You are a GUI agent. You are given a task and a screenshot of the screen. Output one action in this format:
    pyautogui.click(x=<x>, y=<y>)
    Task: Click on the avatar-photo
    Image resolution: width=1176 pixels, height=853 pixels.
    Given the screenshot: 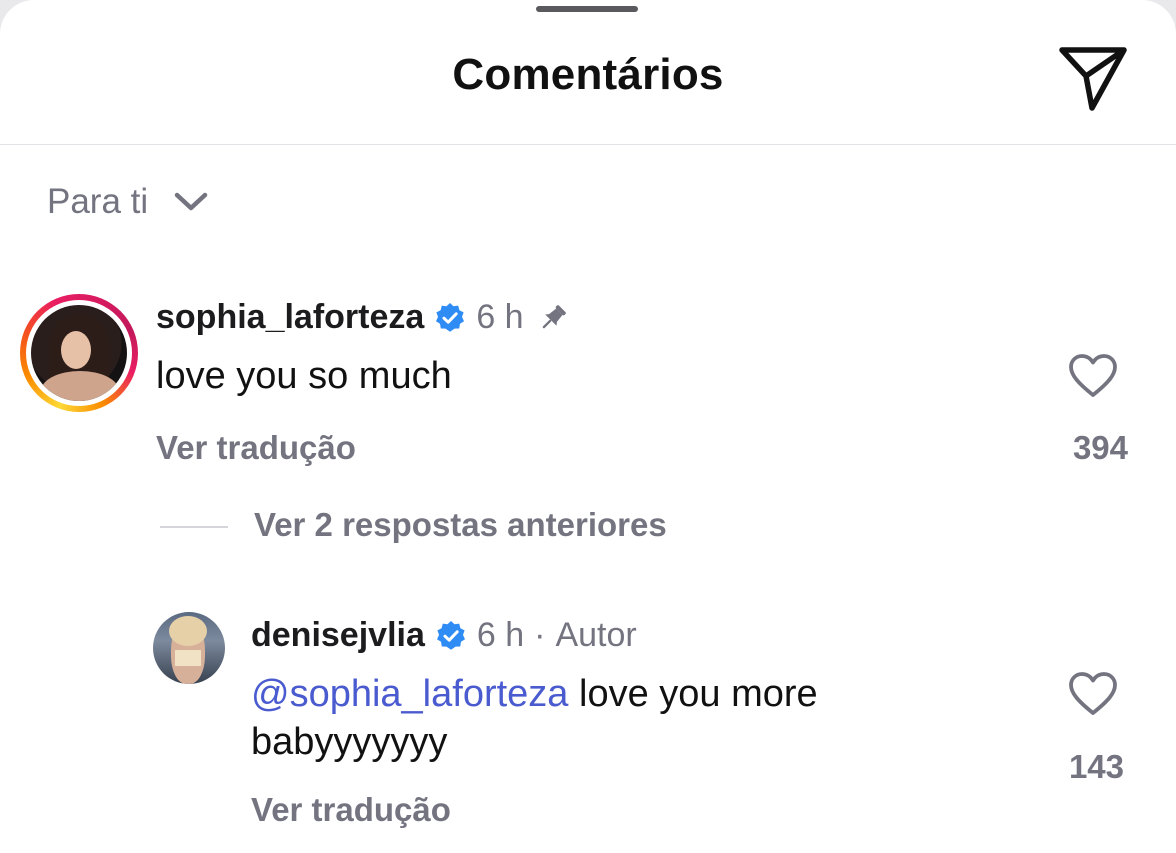 What is the action you would take?
    pyautogui.click(x=79, y=353)
    